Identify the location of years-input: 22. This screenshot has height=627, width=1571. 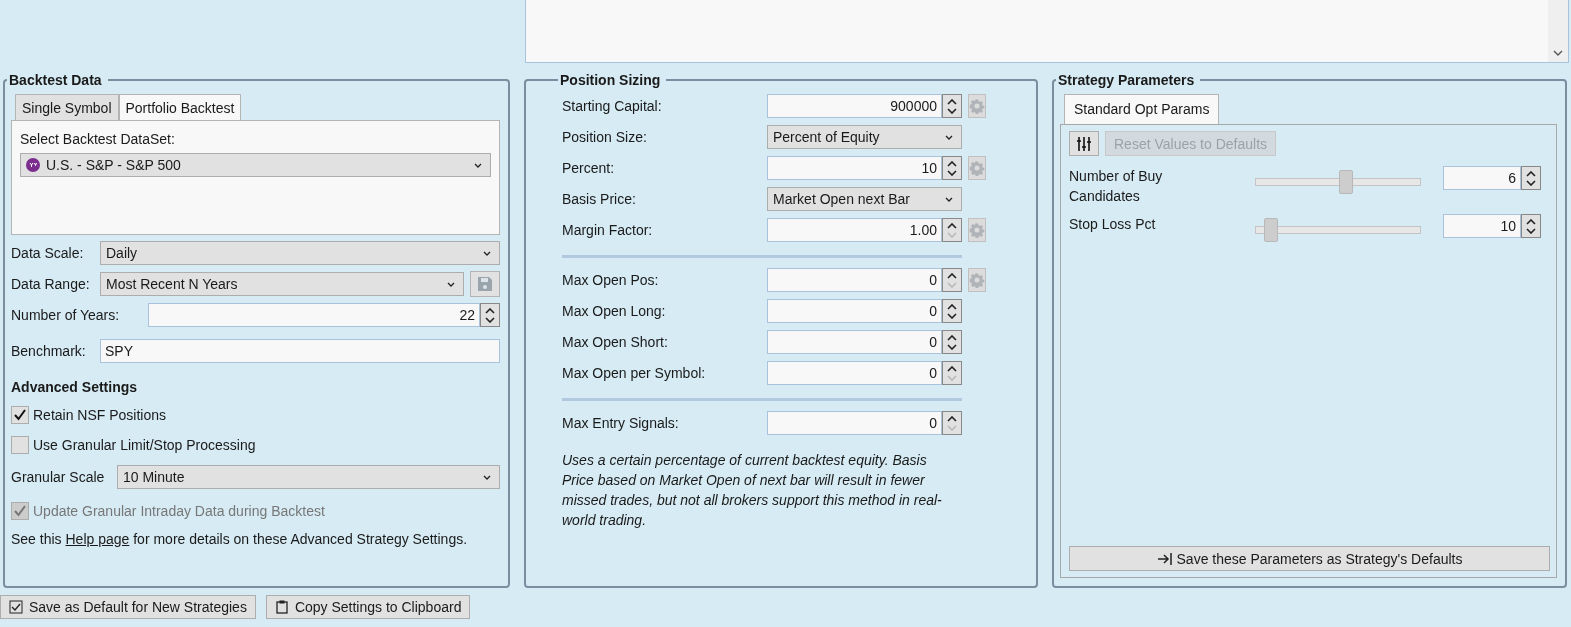
(314, 315).